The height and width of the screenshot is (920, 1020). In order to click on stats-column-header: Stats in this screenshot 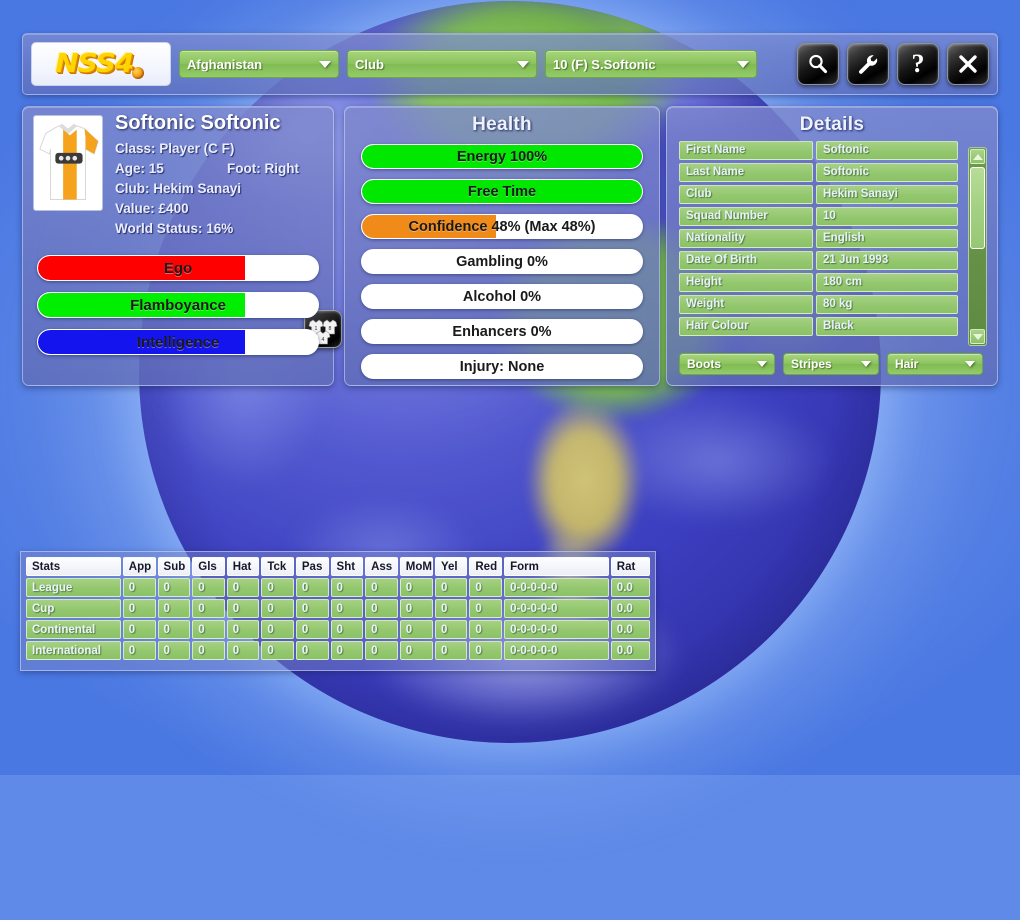, I will do `click(73, 566)`.